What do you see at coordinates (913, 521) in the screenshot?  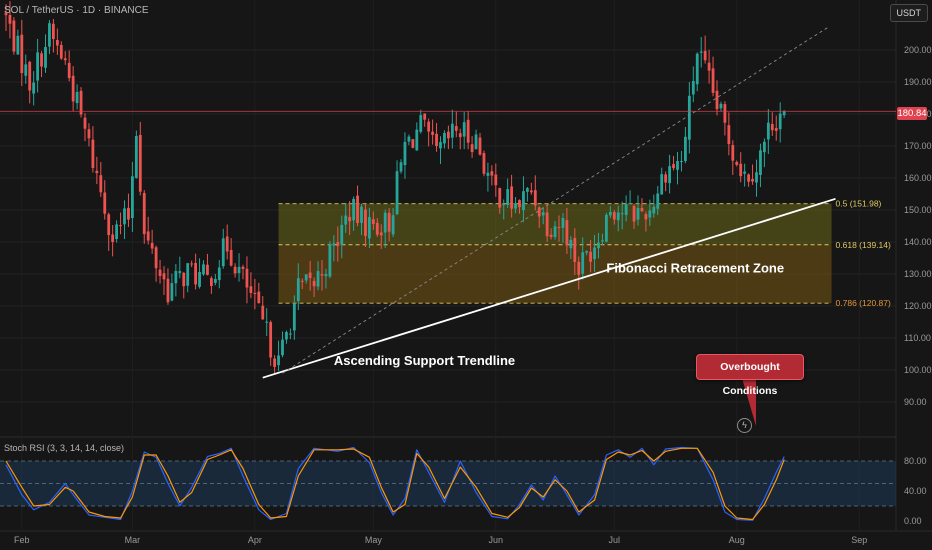 I see `stoch-tick-label: 0.00` at bounding box center [913, 521].